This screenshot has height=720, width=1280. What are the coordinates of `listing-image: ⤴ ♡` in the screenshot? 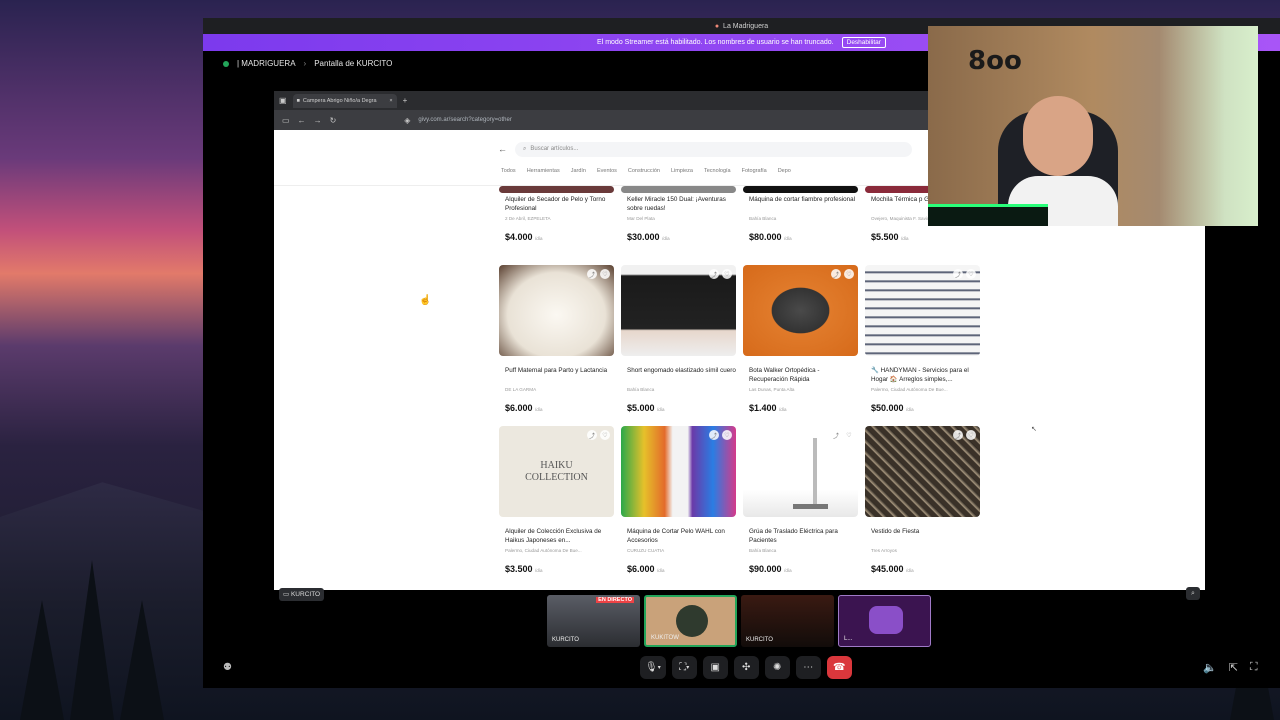 It's located at (800, 310).